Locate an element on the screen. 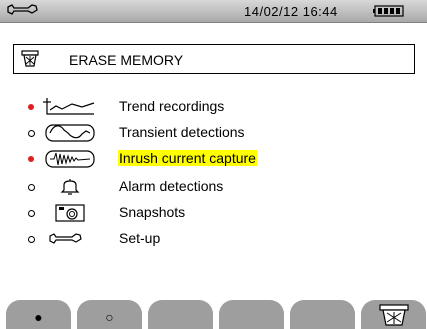 This screenshot has height=329, width=427. date-time: 14/02/12 16:44 is located at coordinates (291, 11).